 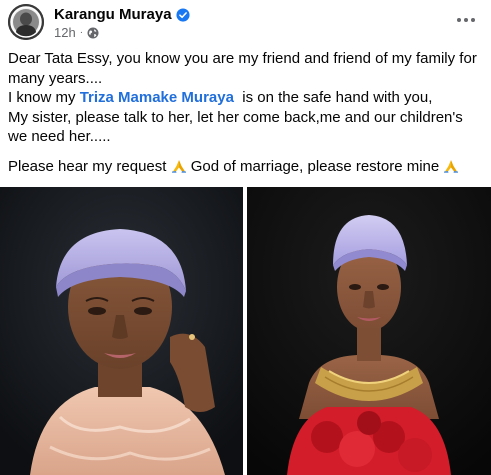 What do you see at coordinates (113, 15) in the screenshot?
I see `author-name: Karangu Muraya` at bounding box center [113, 15].